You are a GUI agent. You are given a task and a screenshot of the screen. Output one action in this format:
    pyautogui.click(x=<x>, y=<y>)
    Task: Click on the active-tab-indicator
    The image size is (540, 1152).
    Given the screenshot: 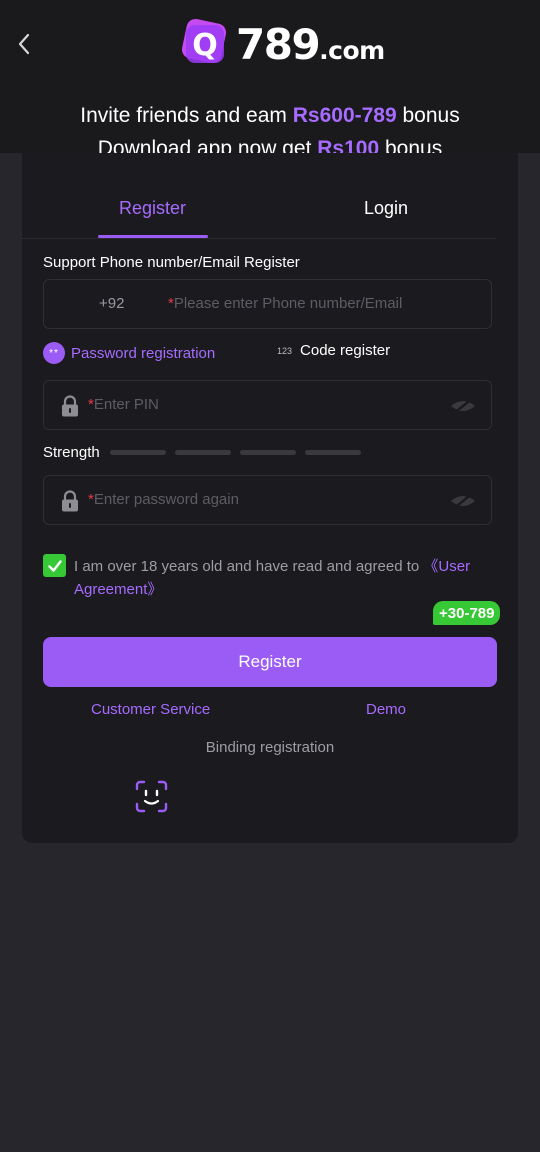 What is the action you would take?
    pyautogui.click(x=153, y=236)
    